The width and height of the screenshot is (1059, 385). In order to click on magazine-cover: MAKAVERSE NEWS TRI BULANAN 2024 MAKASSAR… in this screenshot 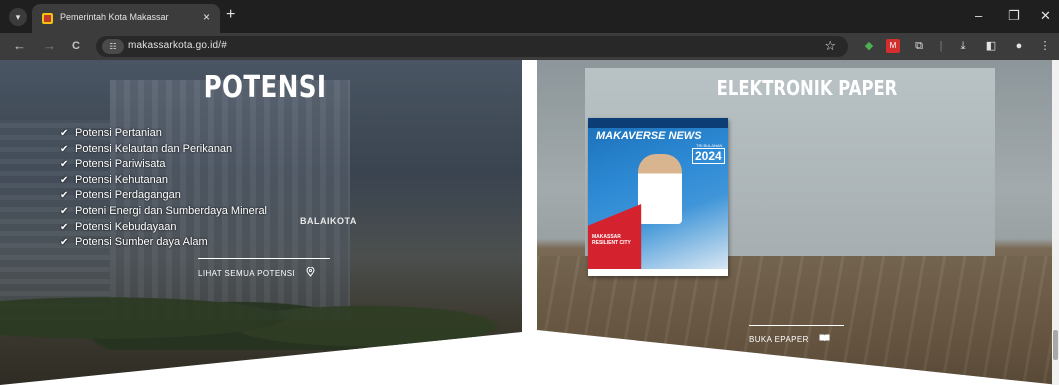, I will do `click(658, 197)`.